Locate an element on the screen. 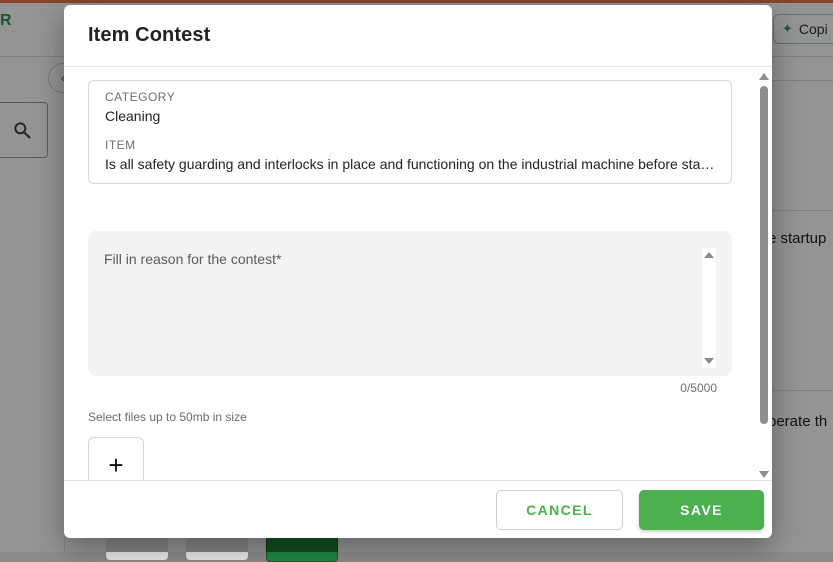  dialog-header: Item Contest is located at coordinates (418, 36).